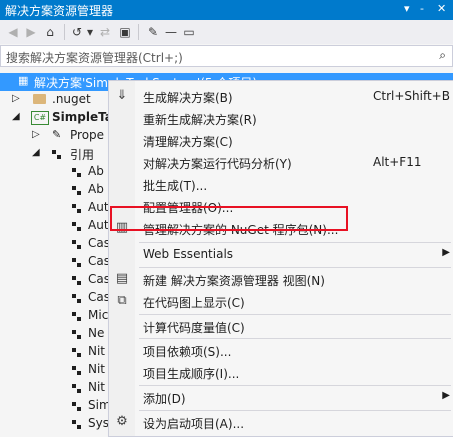  Describe the element at coordinates (226, 10) in the screenshot. I see `title-bar: 解决方案资源管理器 ▾ ‐ ✕` at that location.